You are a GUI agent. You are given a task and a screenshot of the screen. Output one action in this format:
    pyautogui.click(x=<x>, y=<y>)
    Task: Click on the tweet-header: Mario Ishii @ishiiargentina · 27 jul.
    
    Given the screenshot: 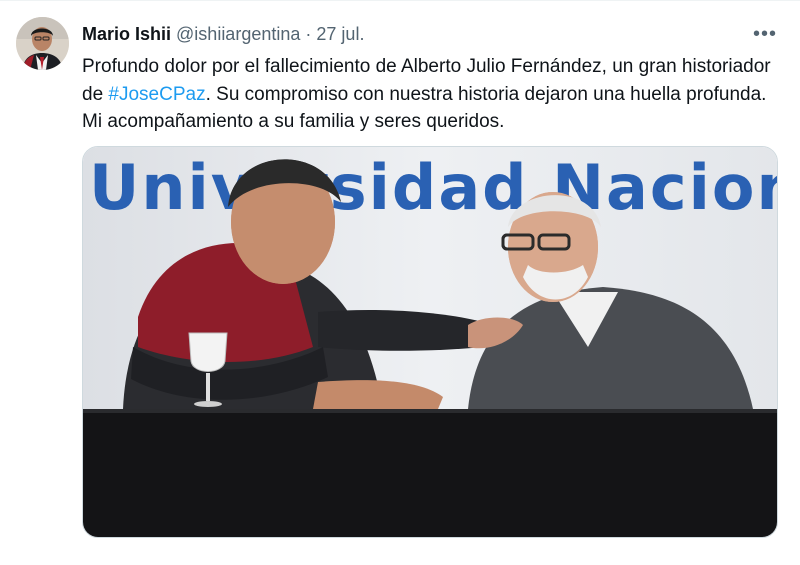 What is the action you would take?
    pyautogui.click(x=223, y=34)
    